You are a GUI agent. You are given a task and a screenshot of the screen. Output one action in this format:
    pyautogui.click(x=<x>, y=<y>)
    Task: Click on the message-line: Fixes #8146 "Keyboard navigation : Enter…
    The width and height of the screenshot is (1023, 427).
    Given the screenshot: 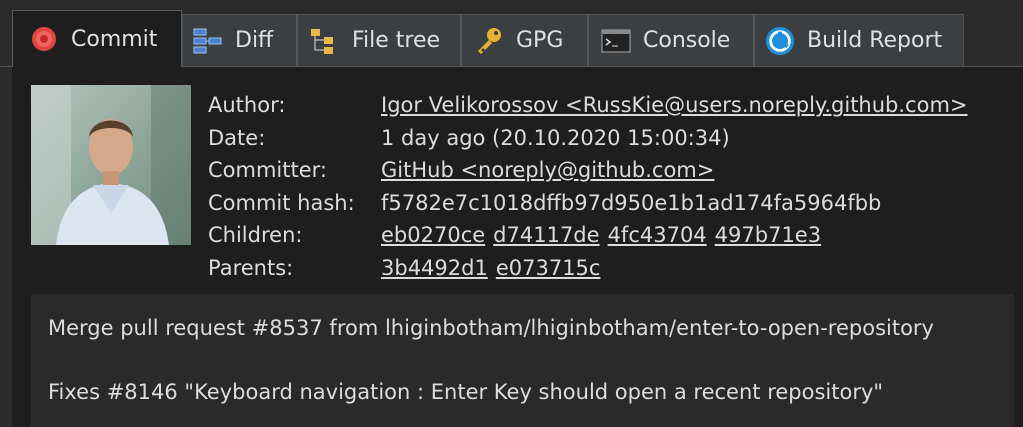 What is the action you would take?
    pyautogui.click(x=466, y=392)
    